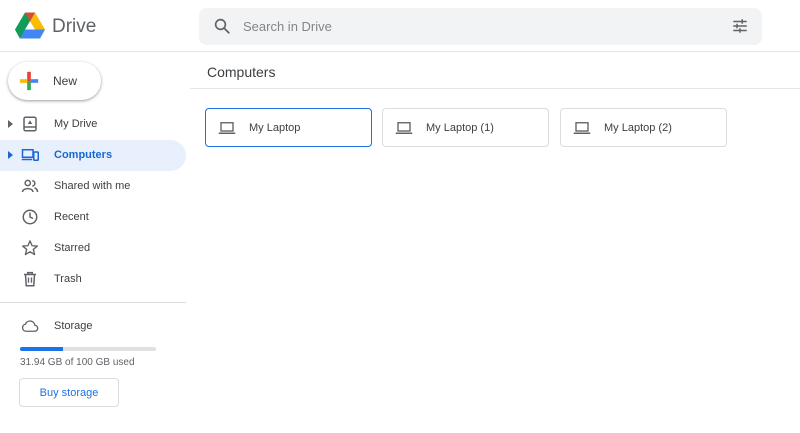 Image resolution: width=800 pixels, height=433 pixels. What do you see at coordinates (460, 128) in the screenshot?
I see `computer-name: My Laptop (1)` at bounding box center [460, 128].